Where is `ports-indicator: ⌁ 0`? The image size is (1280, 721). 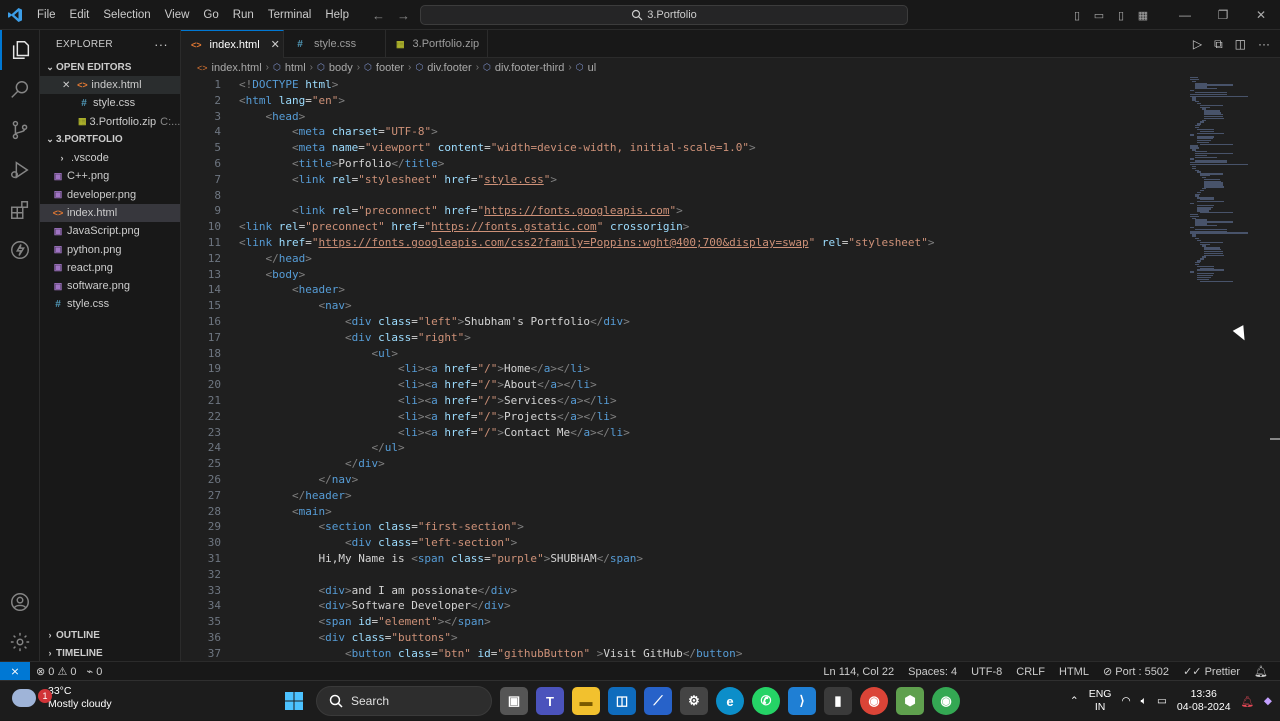
ports-indicator: ⌁ 0 is located at coordinates (95, 671).